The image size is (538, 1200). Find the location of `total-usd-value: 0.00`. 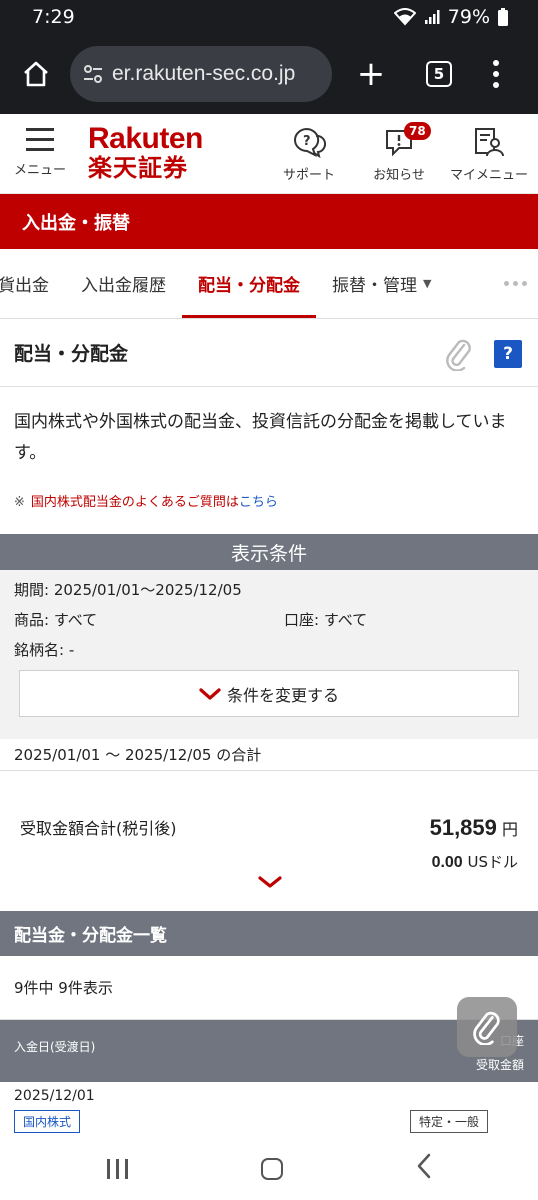

total-usd-value: 0.00 is located at coordinates (447, 862).